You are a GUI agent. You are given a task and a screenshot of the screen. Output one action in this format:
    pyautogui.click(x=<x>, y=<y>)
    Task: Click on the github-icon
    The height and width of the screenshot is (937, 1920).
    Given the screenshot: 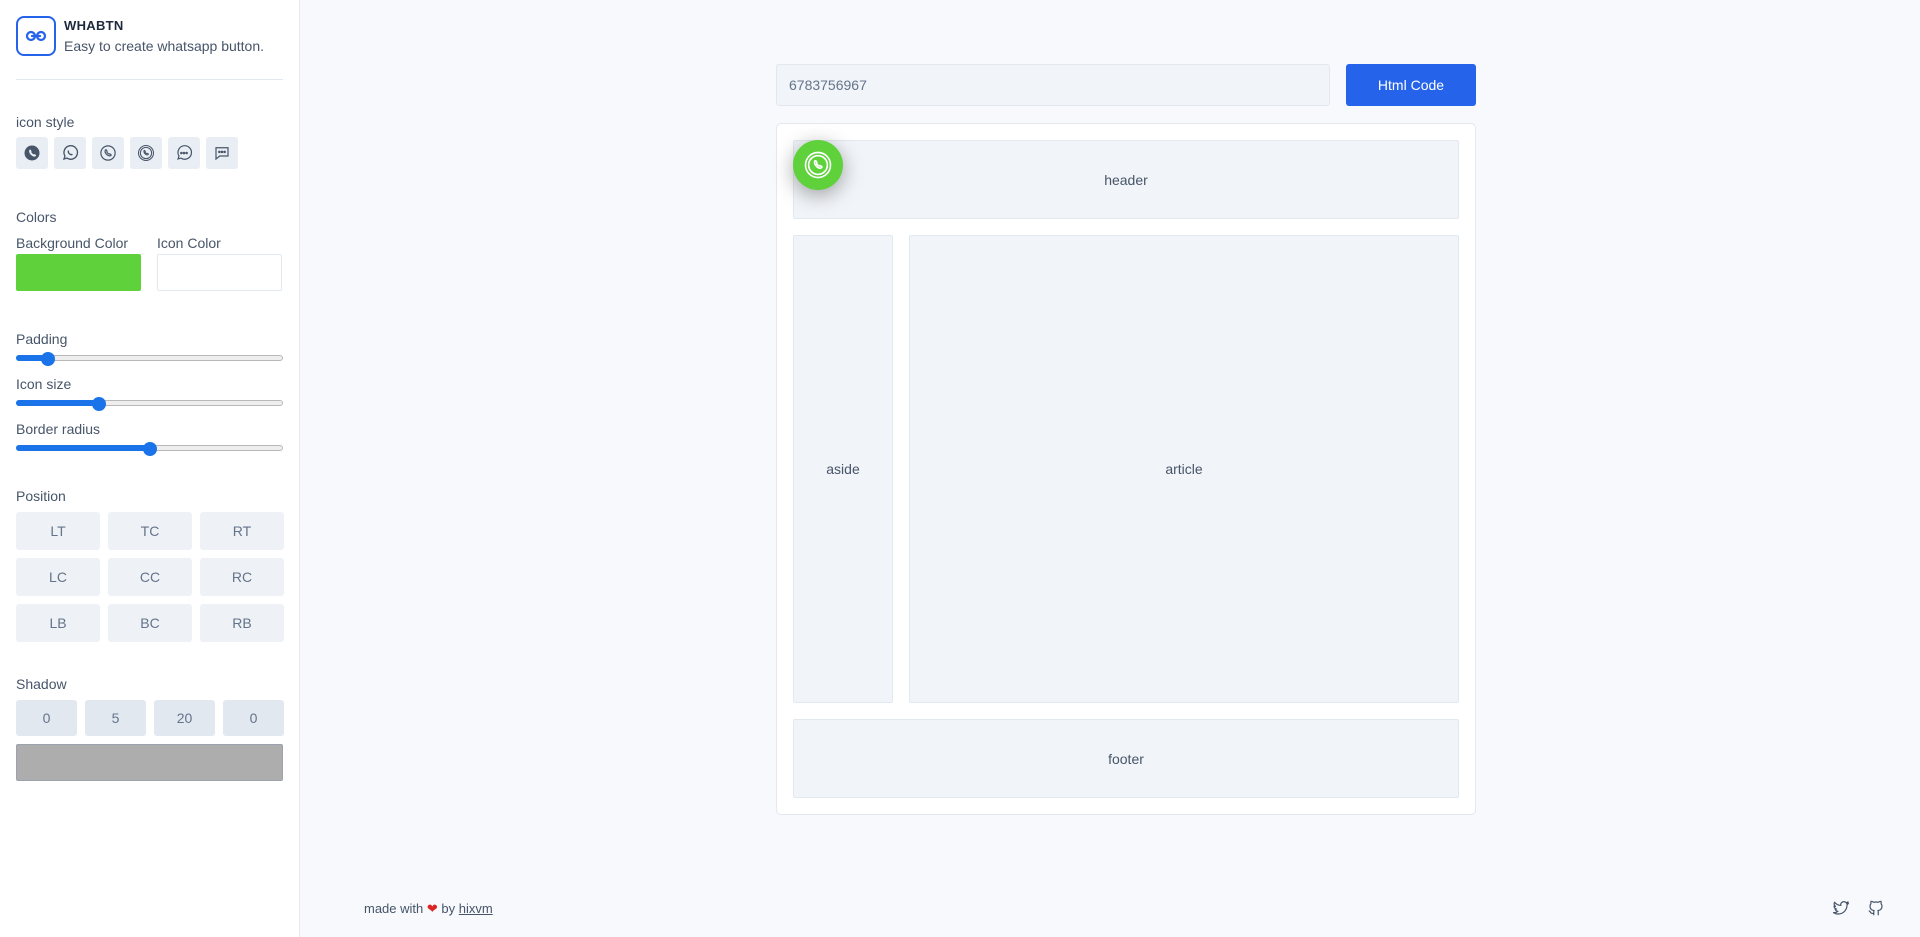 What is the action you would take?
    pyautogui.click(x=1876, y=908)
    